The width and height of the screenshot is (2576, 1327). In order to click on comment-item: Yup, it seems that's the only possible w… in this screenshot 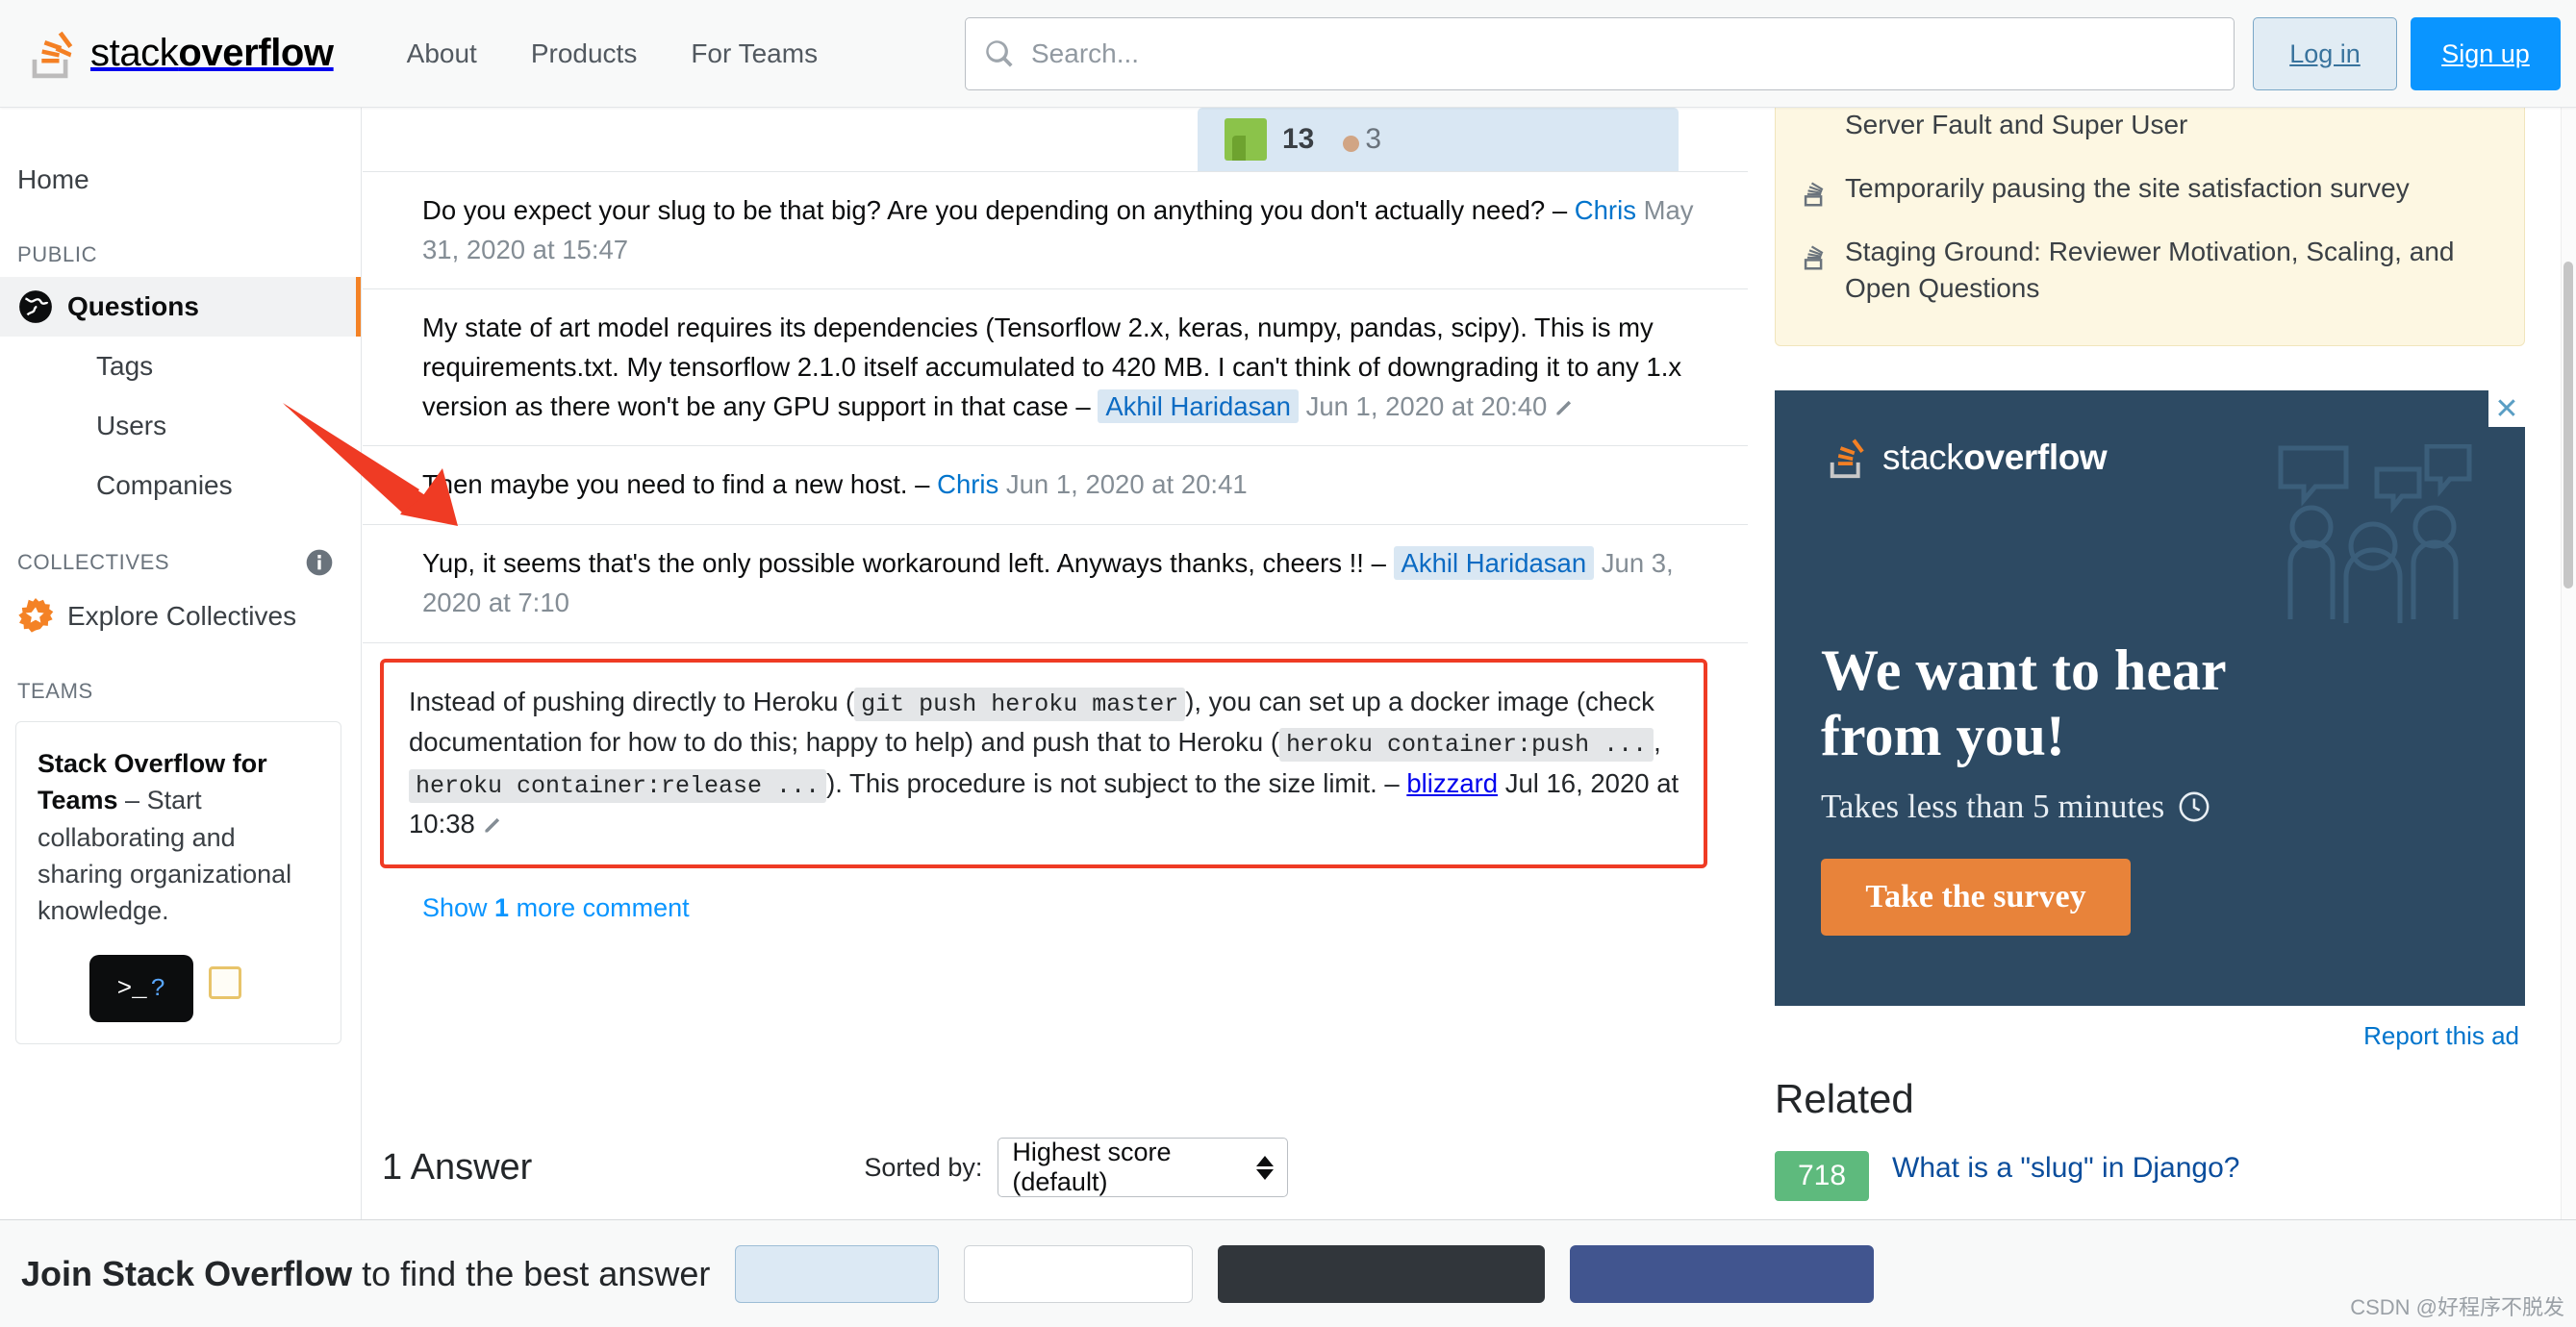, I will do `click(1056, 582)`.